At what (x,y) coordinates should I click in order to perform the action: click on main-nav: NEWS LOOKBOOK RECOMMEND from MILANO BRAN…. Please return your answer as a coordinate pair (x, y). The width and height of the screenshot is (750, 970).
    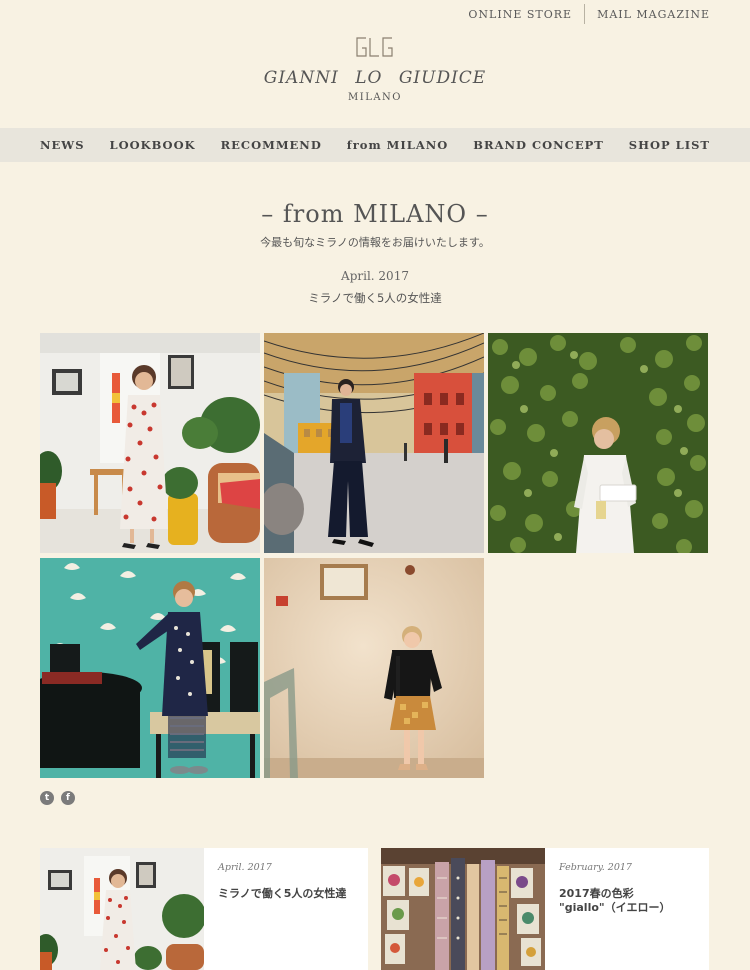
    Looking at the image, I should click on (375, 145).